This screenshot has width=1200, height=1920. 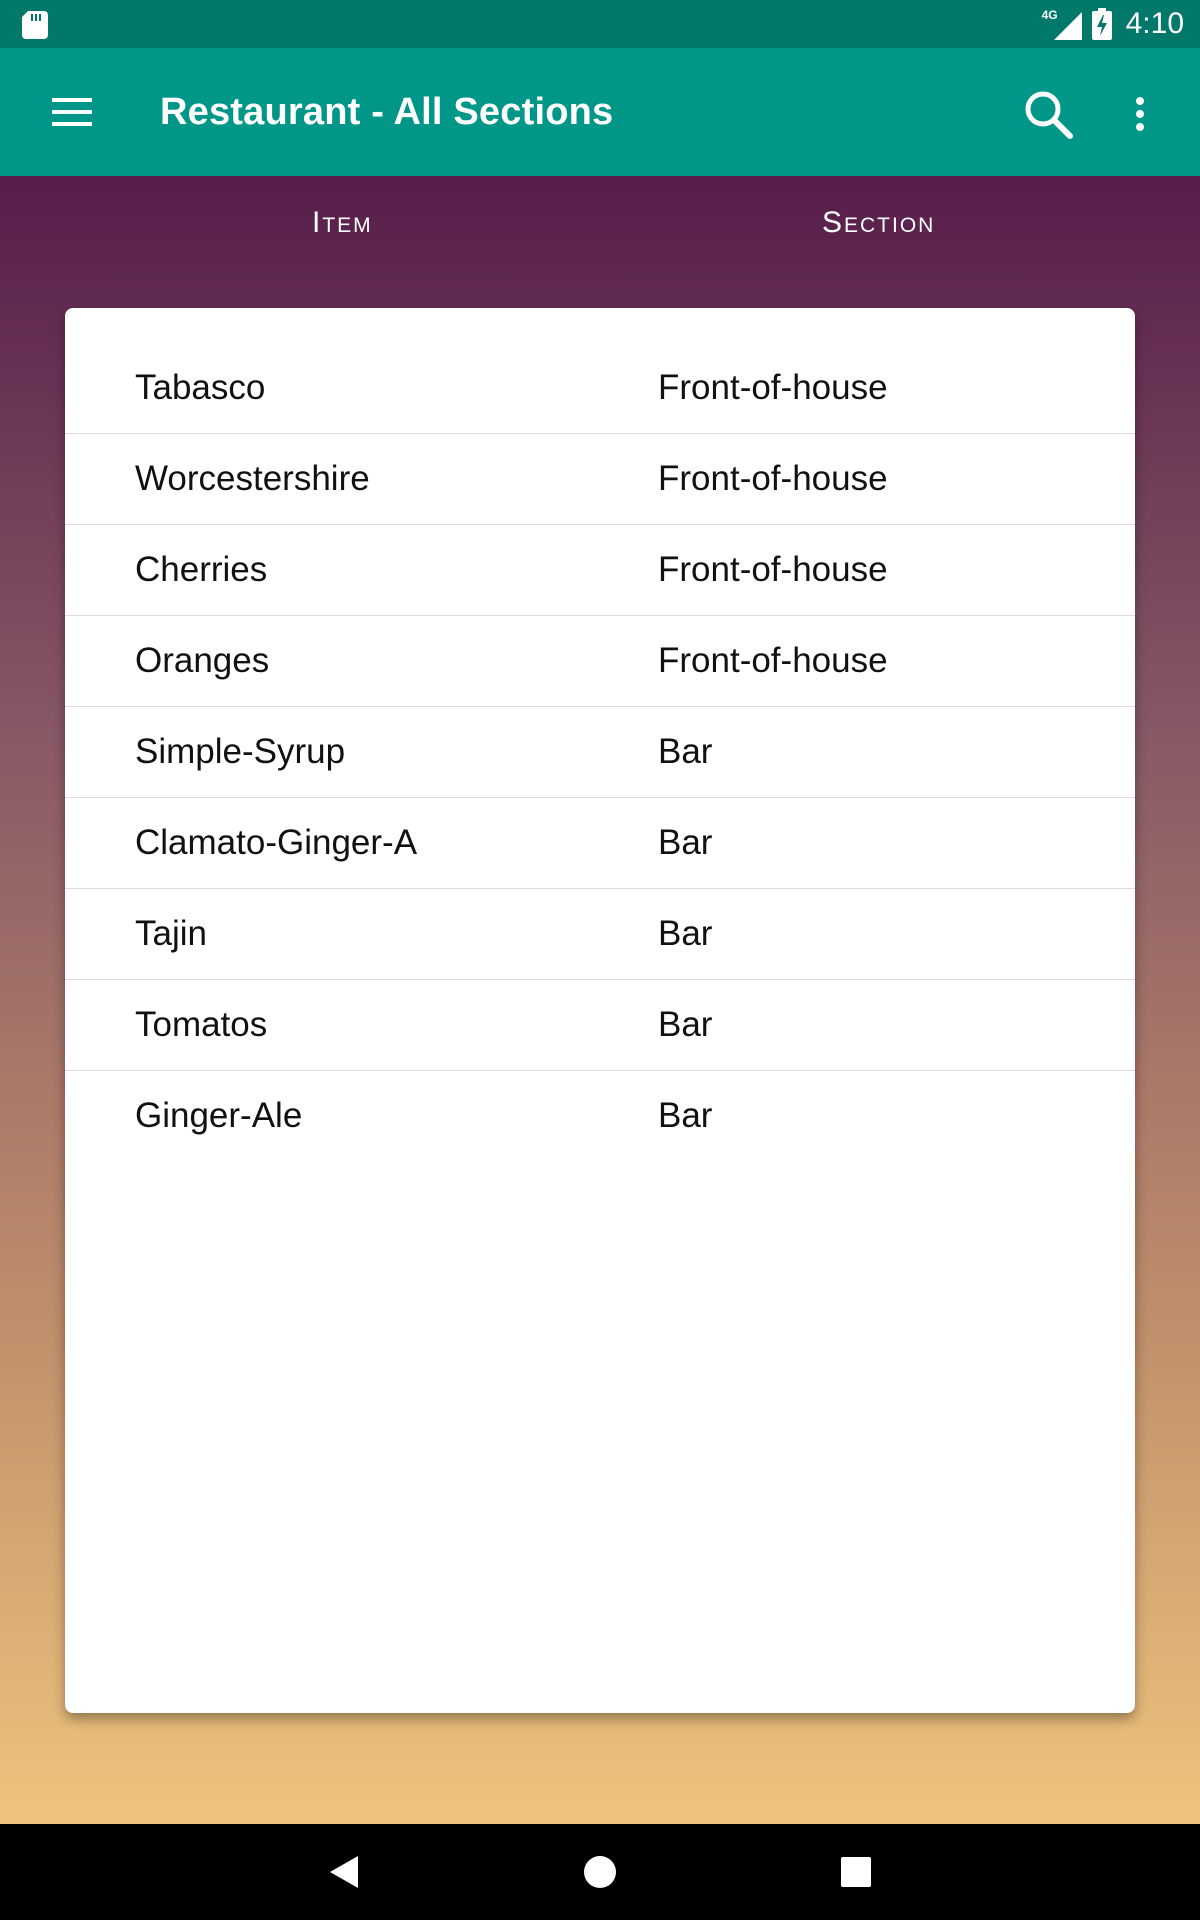 I want to click on recents-icon, so click(x=856, y=1872).